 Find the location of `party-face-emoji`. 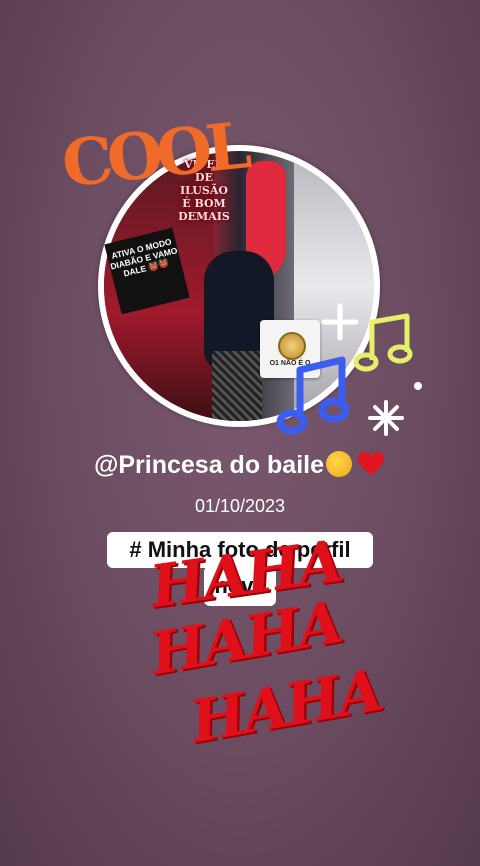

party-face-emoji is located at coordinates (339, 464).